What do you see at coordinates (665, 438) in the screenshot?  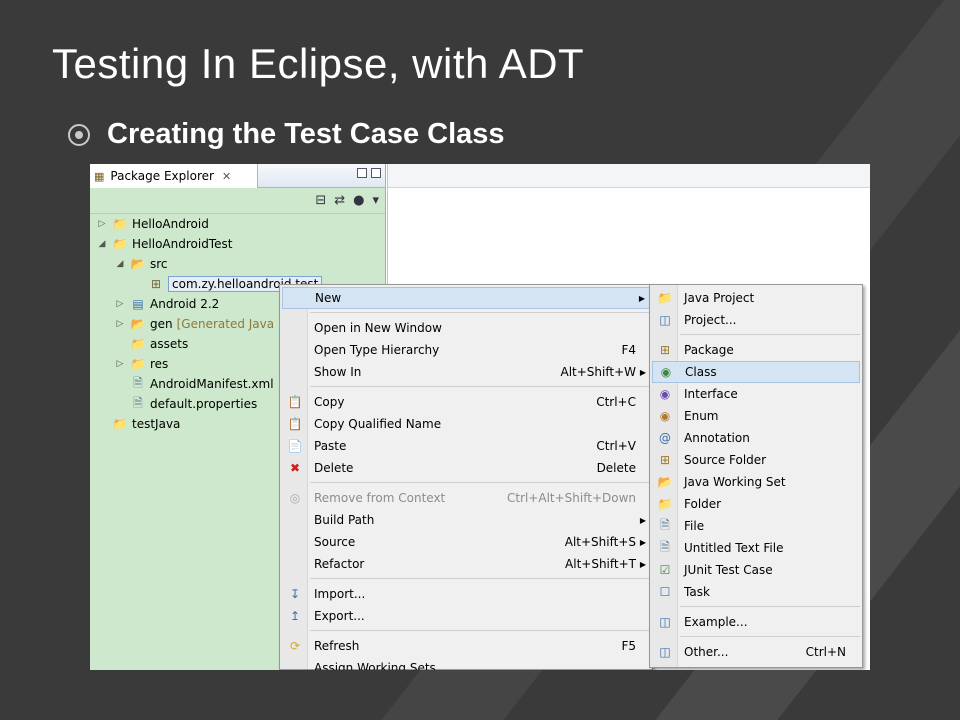 I see `annotation-icon: @` at bounding box center [665, 438].